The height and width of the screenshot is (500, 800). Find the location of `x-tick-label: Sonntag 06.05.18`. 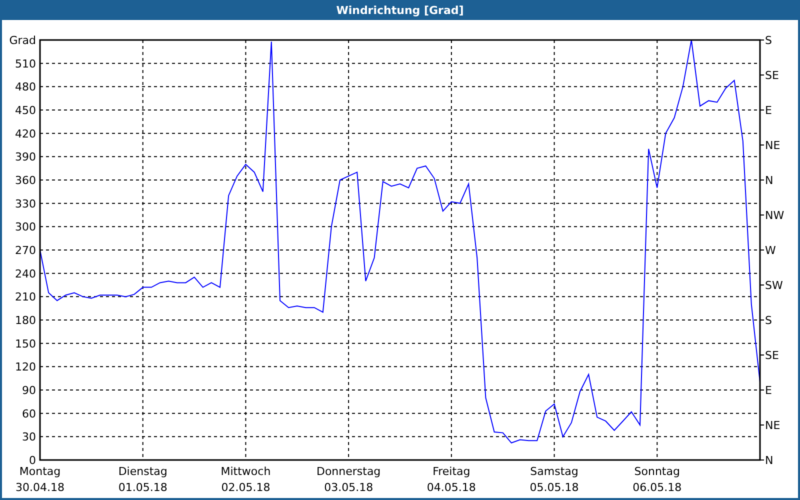

x-tick-label: Sonntag 06.05.18 is located at coordinates (657, 479).